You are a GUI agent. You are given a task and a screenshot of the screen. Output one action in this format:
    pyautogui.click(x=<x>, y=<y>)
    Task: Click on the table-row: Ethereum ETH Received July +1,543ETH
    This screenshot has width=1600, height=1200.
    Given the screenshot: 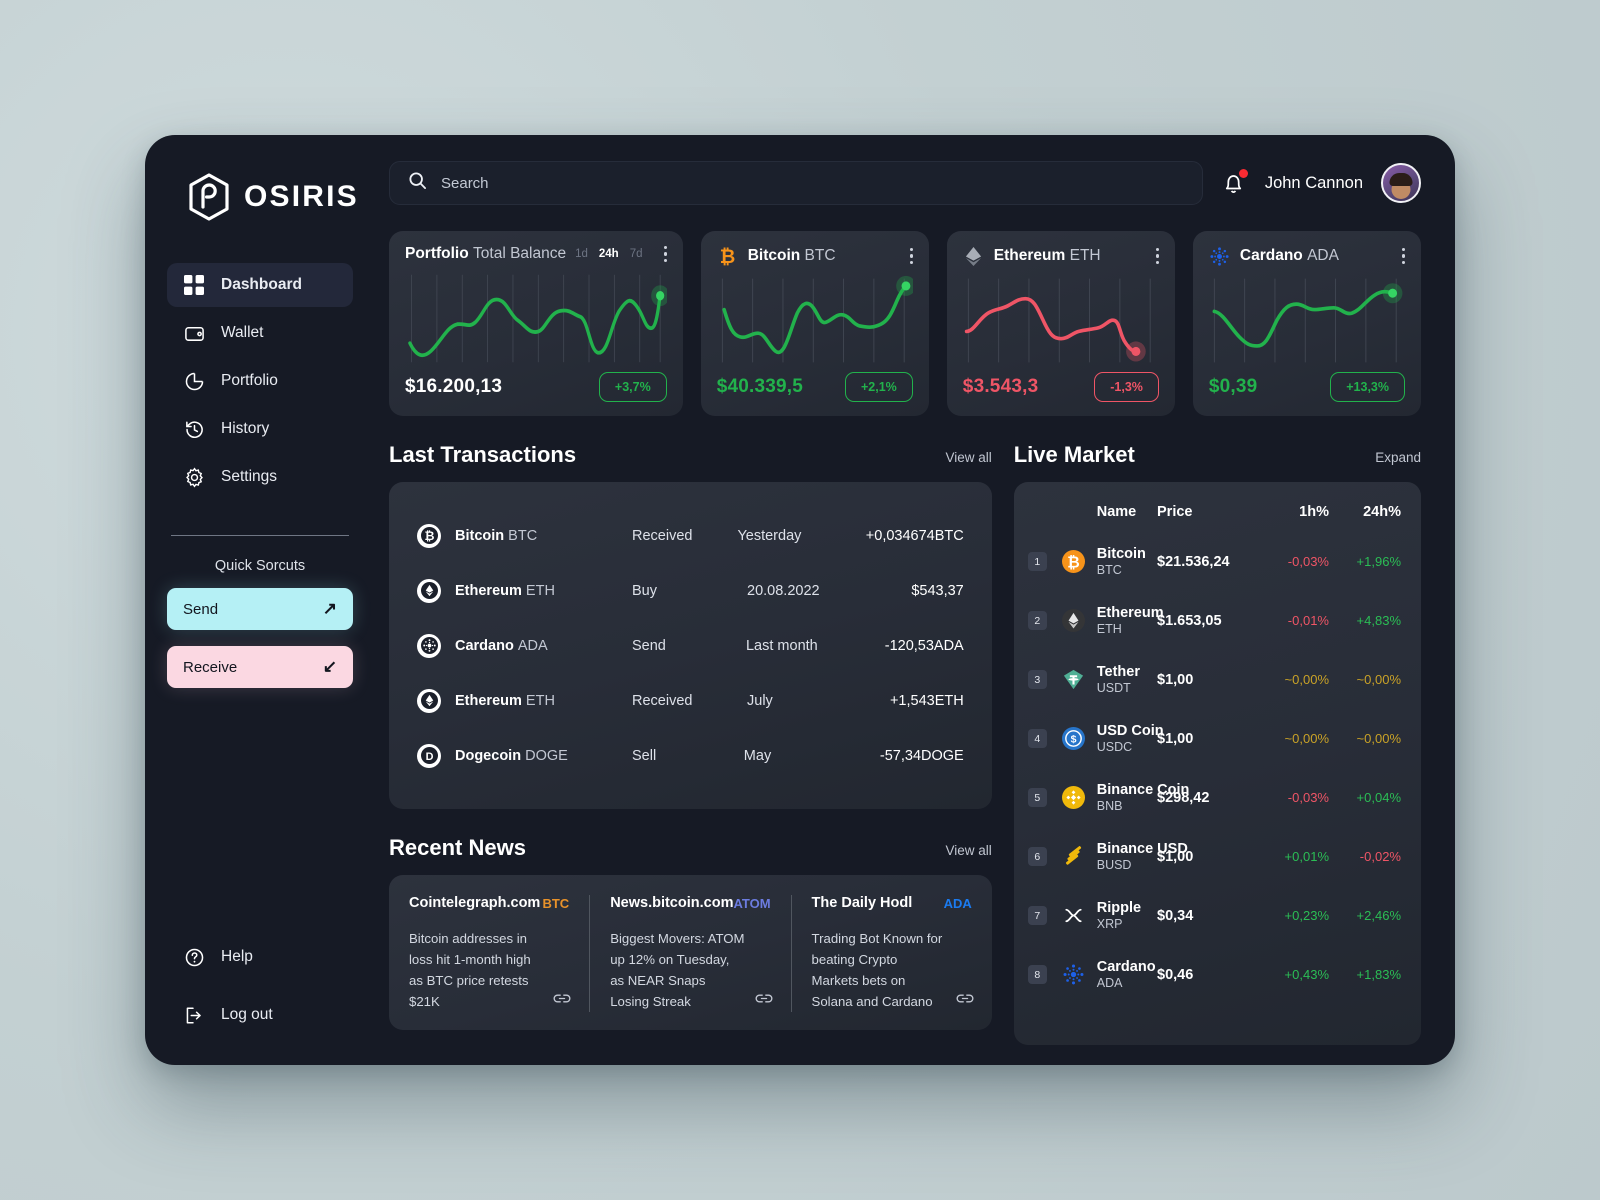 What is the action you would take?
    pyautogui.click(x=690, y=700)
    